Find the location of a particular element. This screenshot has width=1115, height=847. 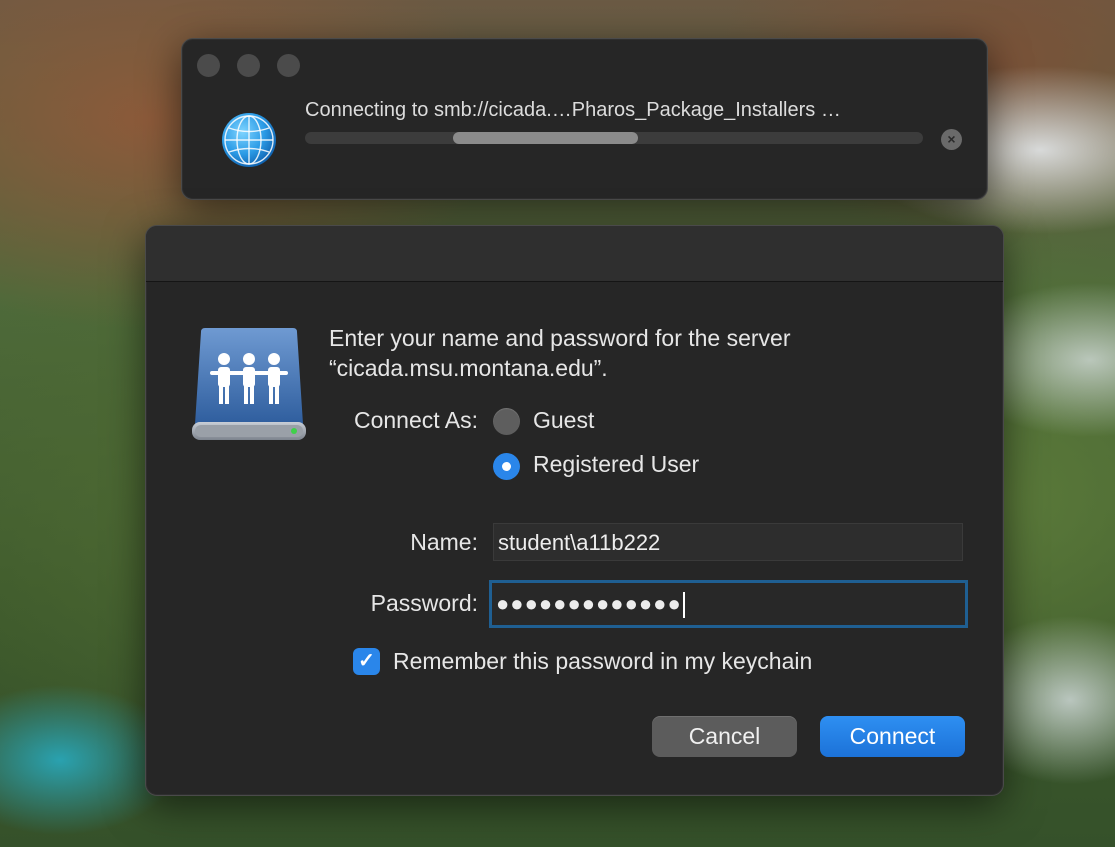

password-label: Password: is located at coordinates (424, 603).